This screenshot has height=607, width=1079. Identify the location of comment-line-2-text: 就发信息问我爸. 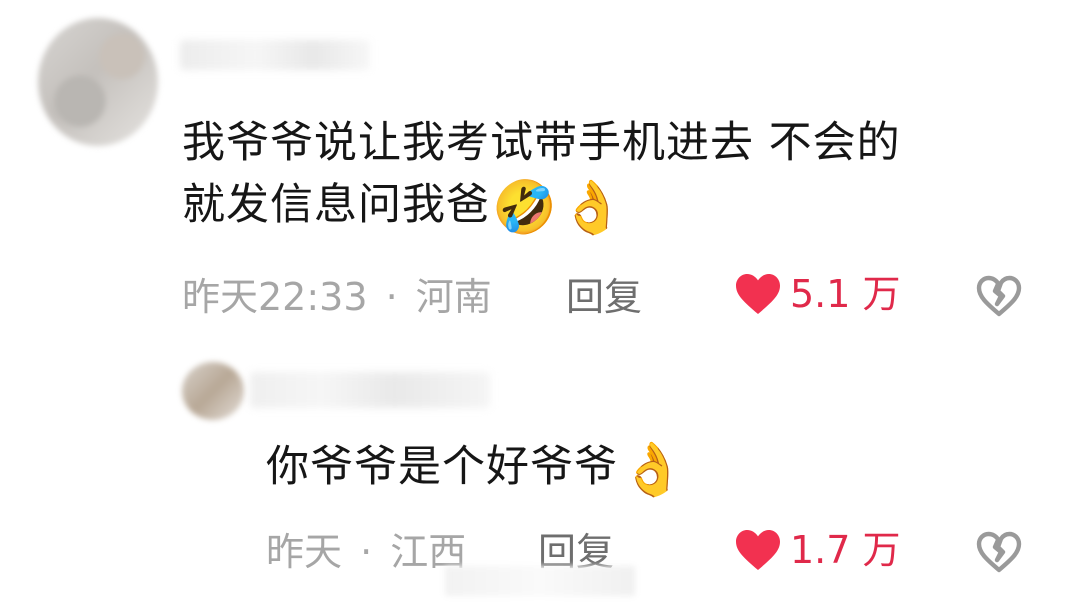
(336, 205).